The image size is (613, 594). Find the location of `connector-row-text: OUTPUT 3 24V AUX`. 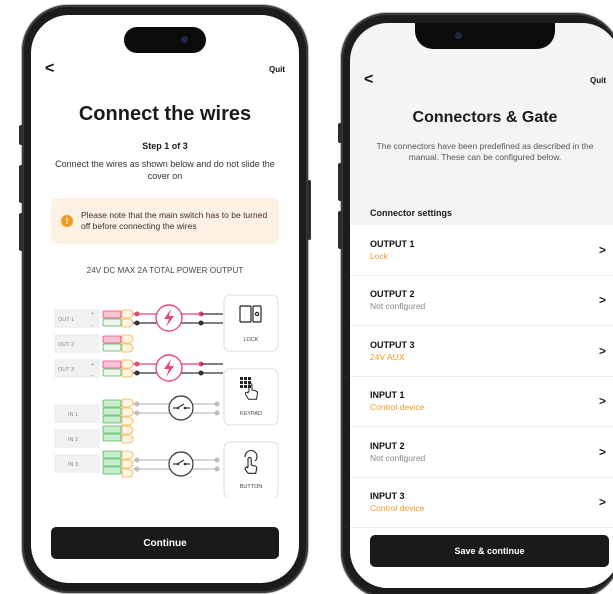

connector-row-text: OUTPUT 3 24V AUX is located at coordinates (392, 351).